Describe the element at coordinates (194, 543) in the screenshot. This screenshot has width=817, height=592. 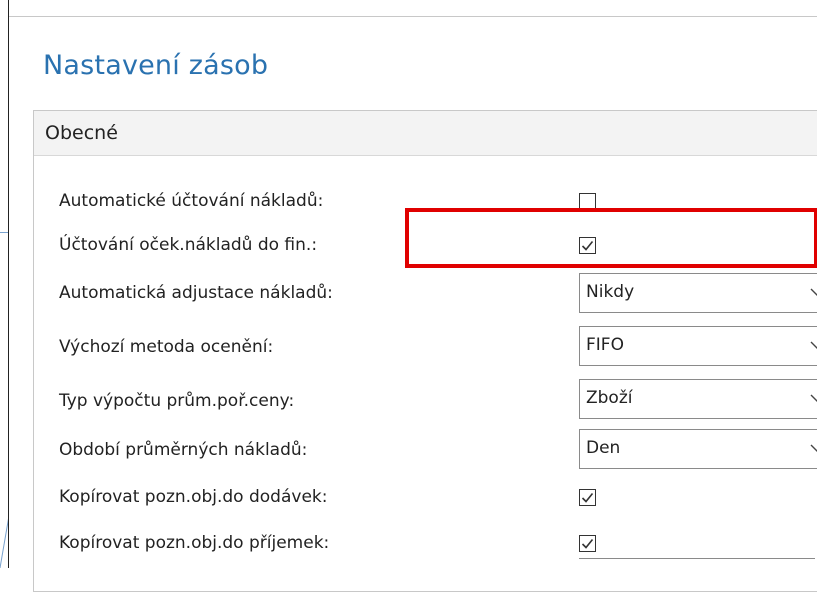
I see `field-label: Kopírovat pozn.obj.do příjemek:` at that location.